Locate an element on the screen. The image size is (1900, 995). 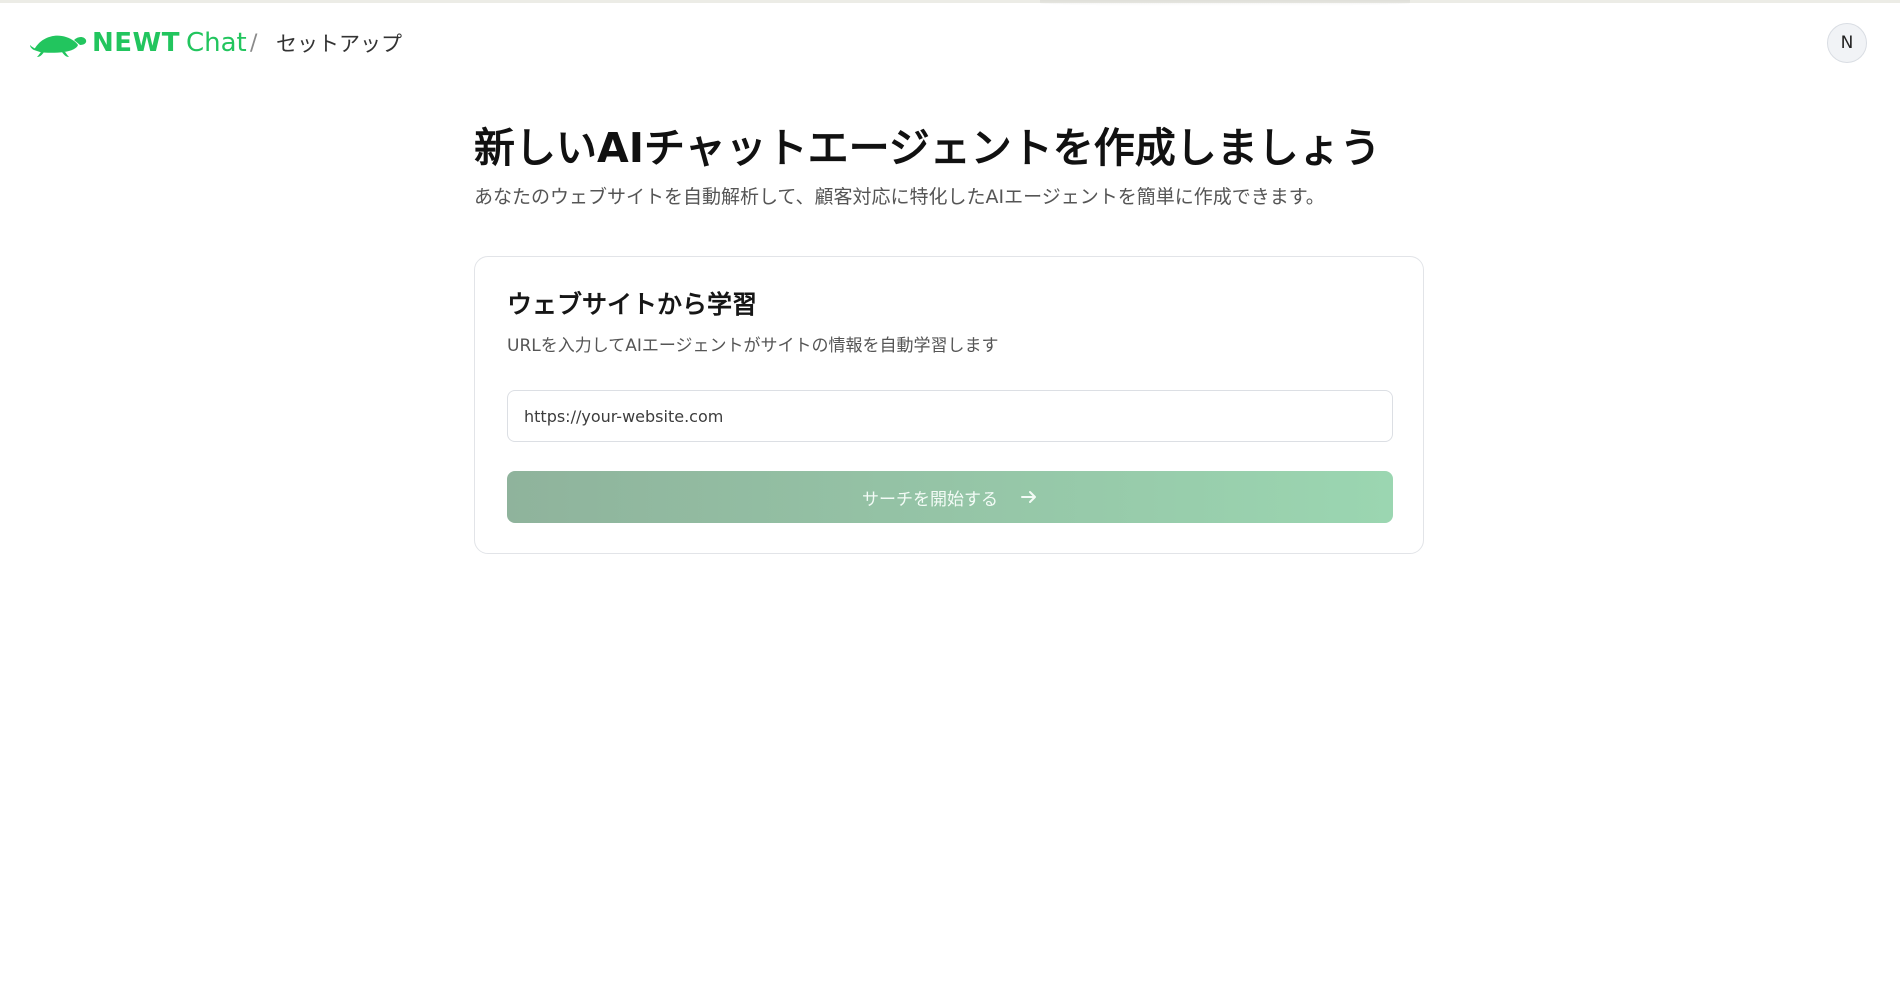
newt-chat-logo: NEWT Chat is located at coordinates (138, 43).